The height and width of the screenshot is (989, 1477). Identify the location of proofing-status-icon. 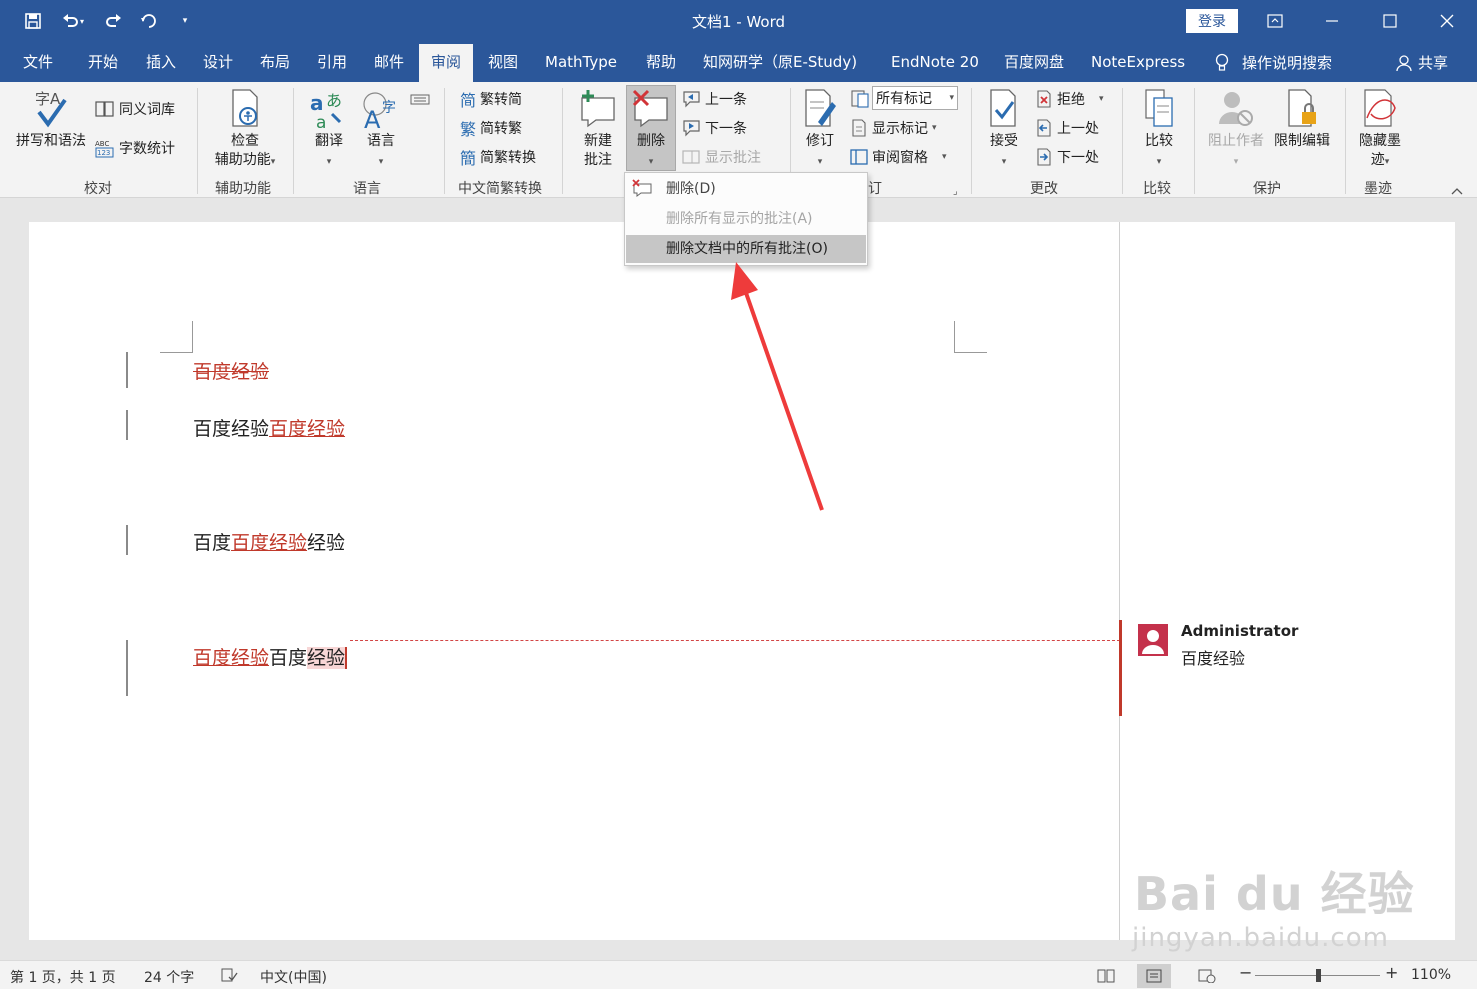
(229, 977).